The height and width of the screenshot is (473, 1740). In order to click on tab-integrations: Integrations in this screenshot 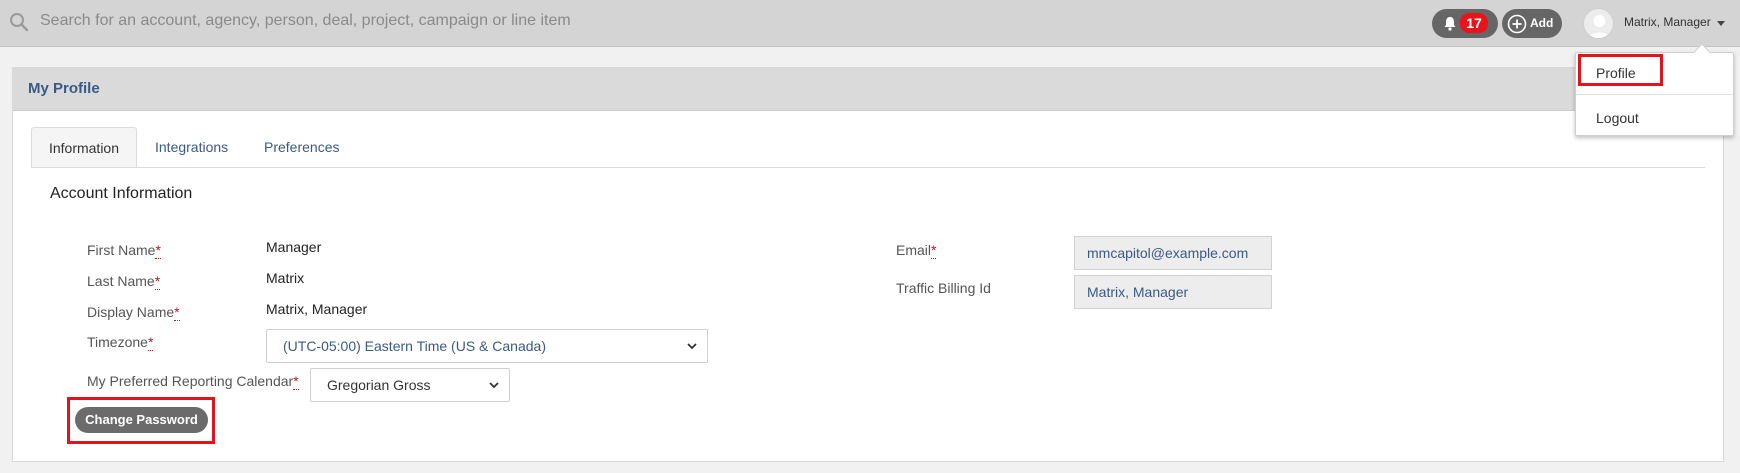, I will do `click(191, 147)`.